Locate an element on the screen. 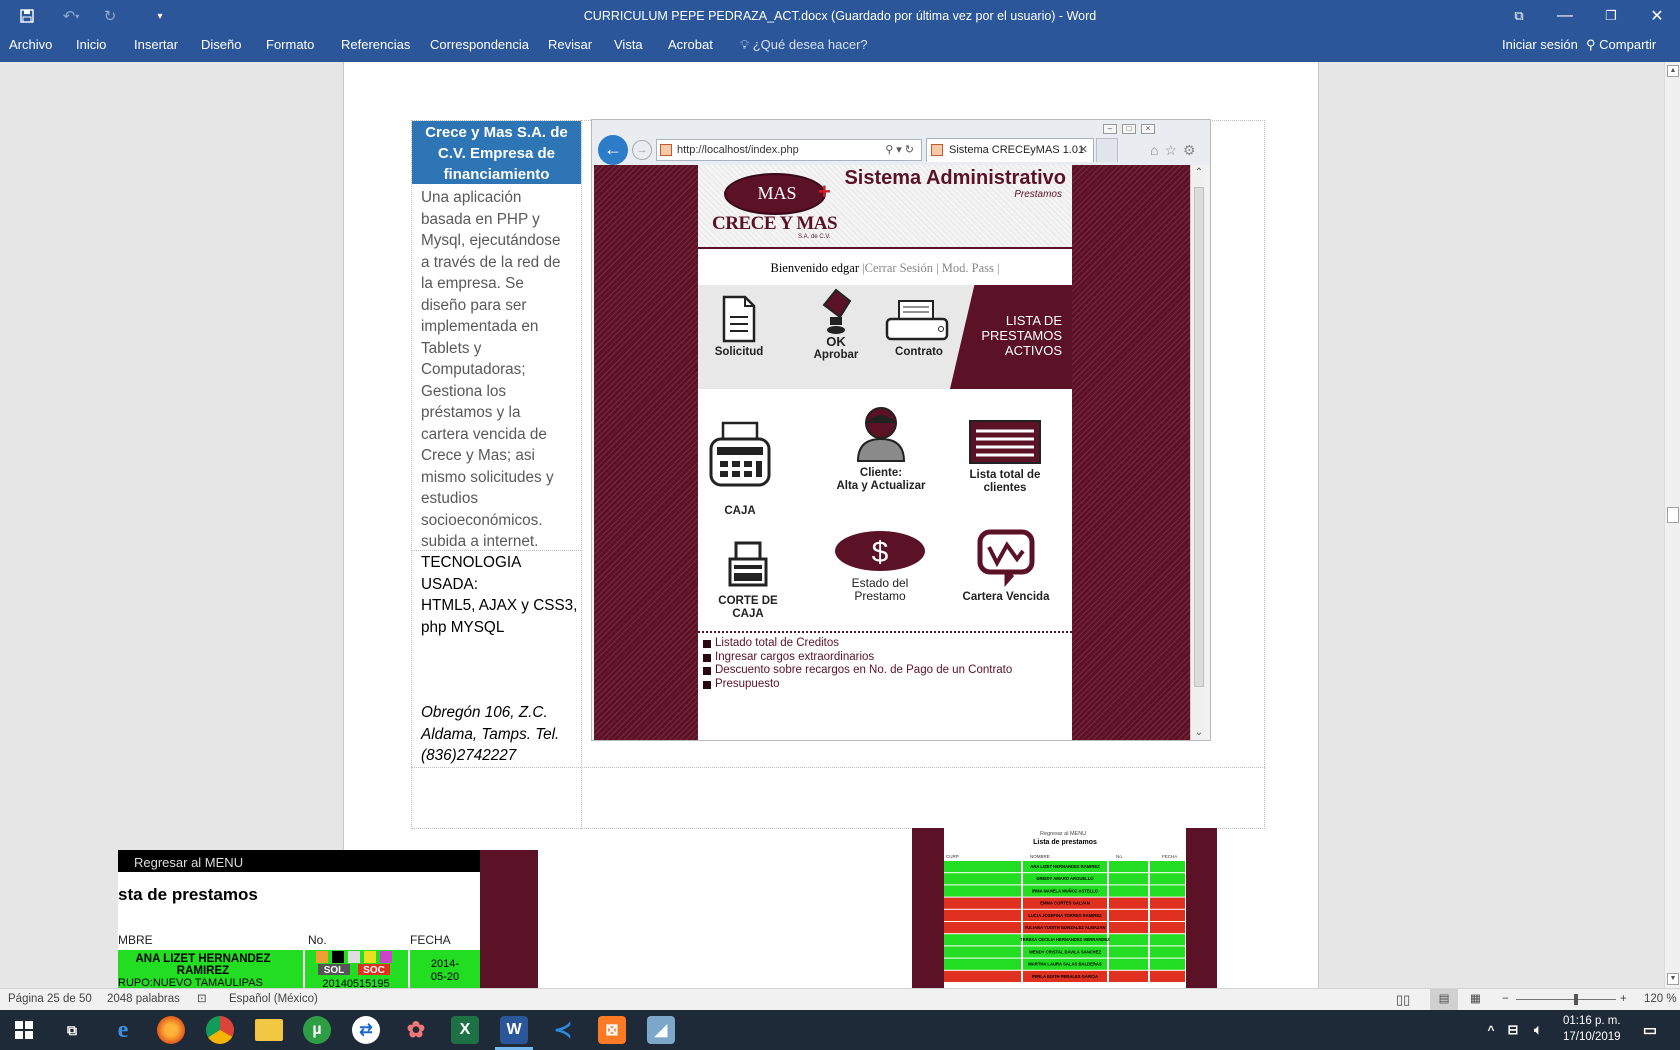 This screenshot has height=1050, width=1680. tab-archivo: Archivo is located at coordinates (30, 47).